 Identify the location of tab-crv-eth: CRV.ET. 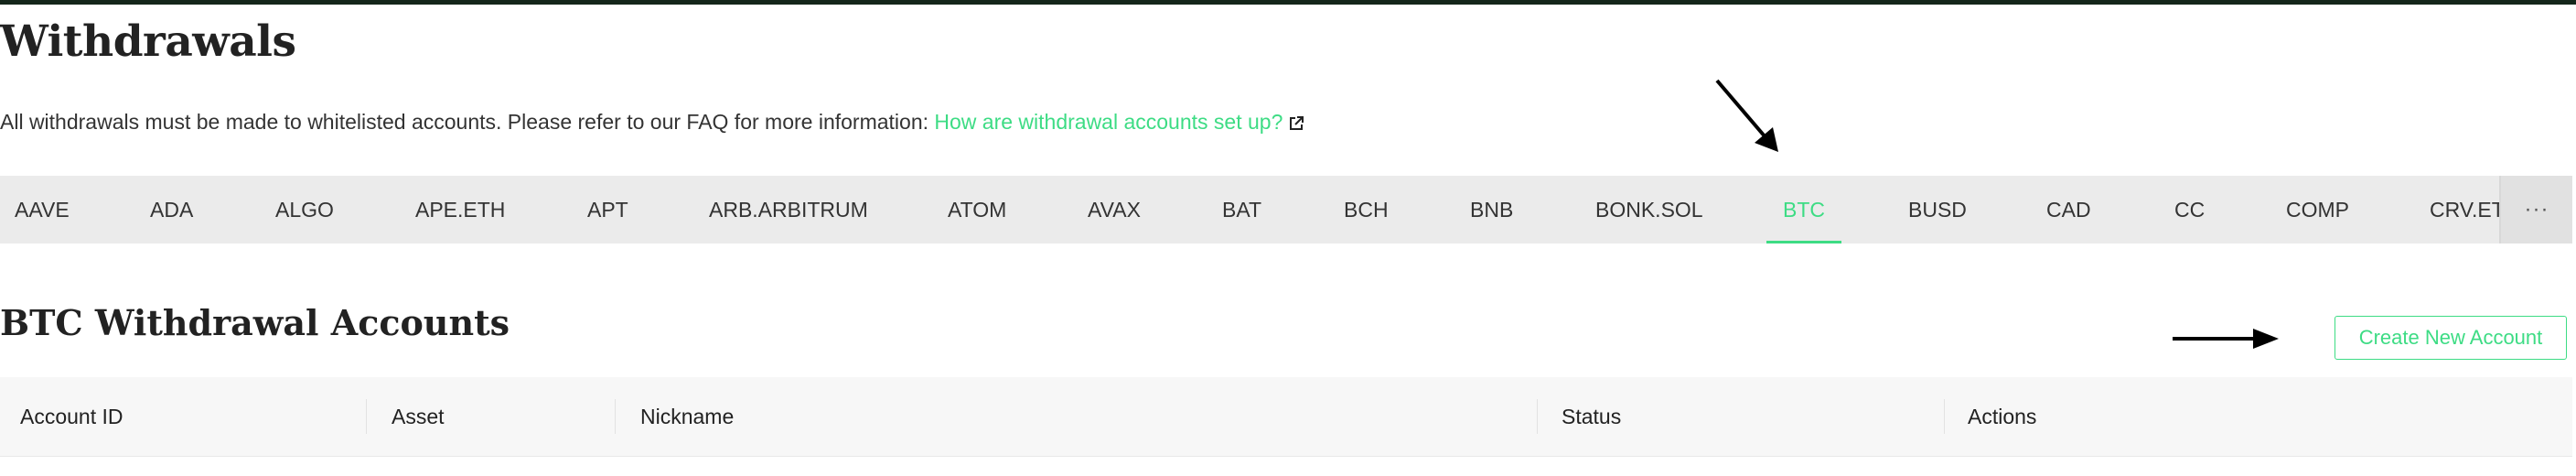
(2468, 209).